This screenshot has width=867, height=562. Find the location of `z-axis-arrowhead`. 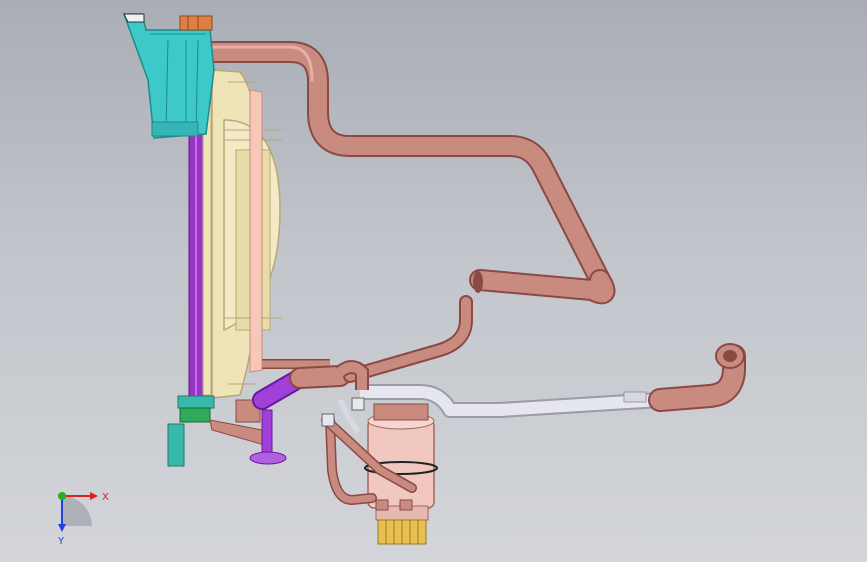

z-axis-arrowhead is located at coordinates (62, 528).